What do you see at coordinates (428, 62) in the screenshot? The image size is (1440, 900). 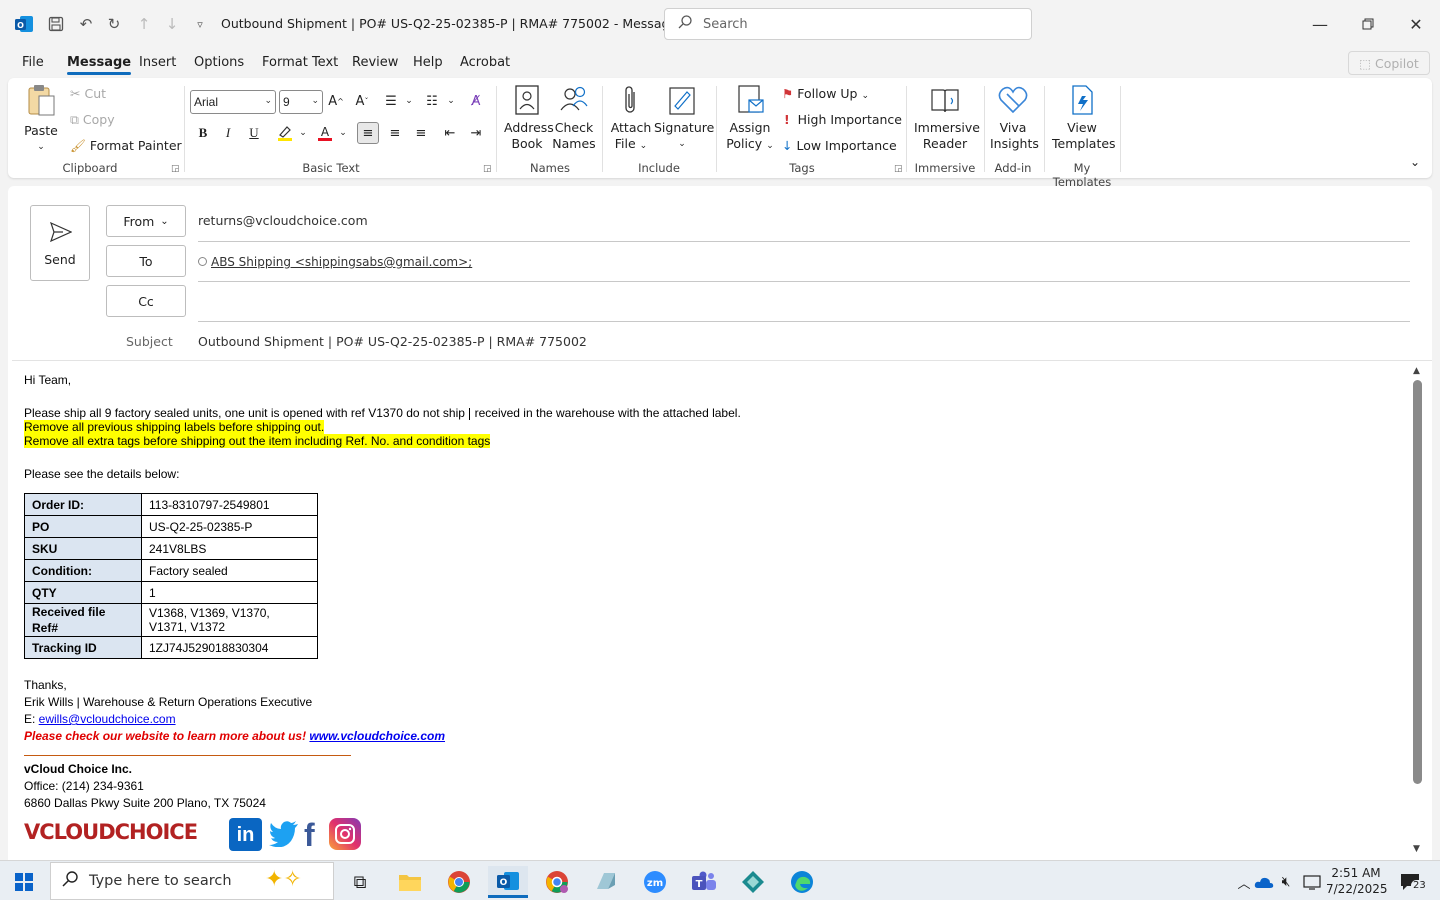 I see `tab-help: Help` at bounding box center [428, 62].